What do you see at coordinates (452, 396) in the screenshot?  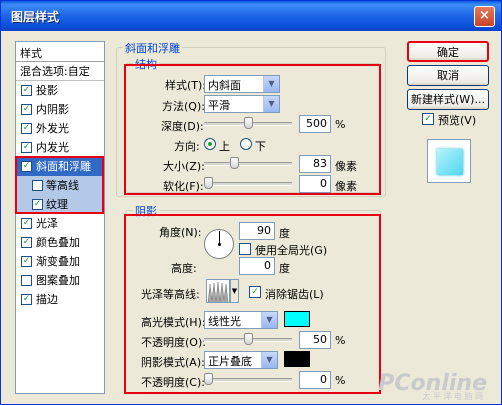 I see `watermark-subtitle: 太 平 洋 电 脑 网` at bounding box center [452, 396].